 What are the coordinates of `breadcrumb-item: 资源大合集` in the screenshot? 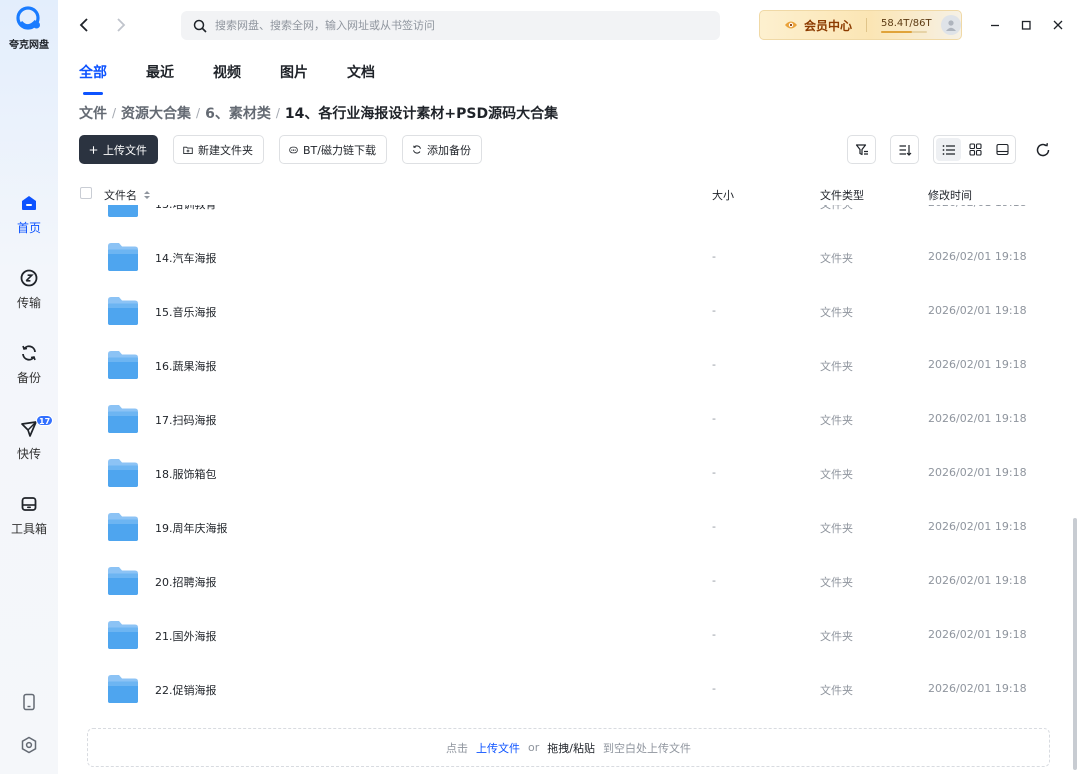 It's located at (156, 113).